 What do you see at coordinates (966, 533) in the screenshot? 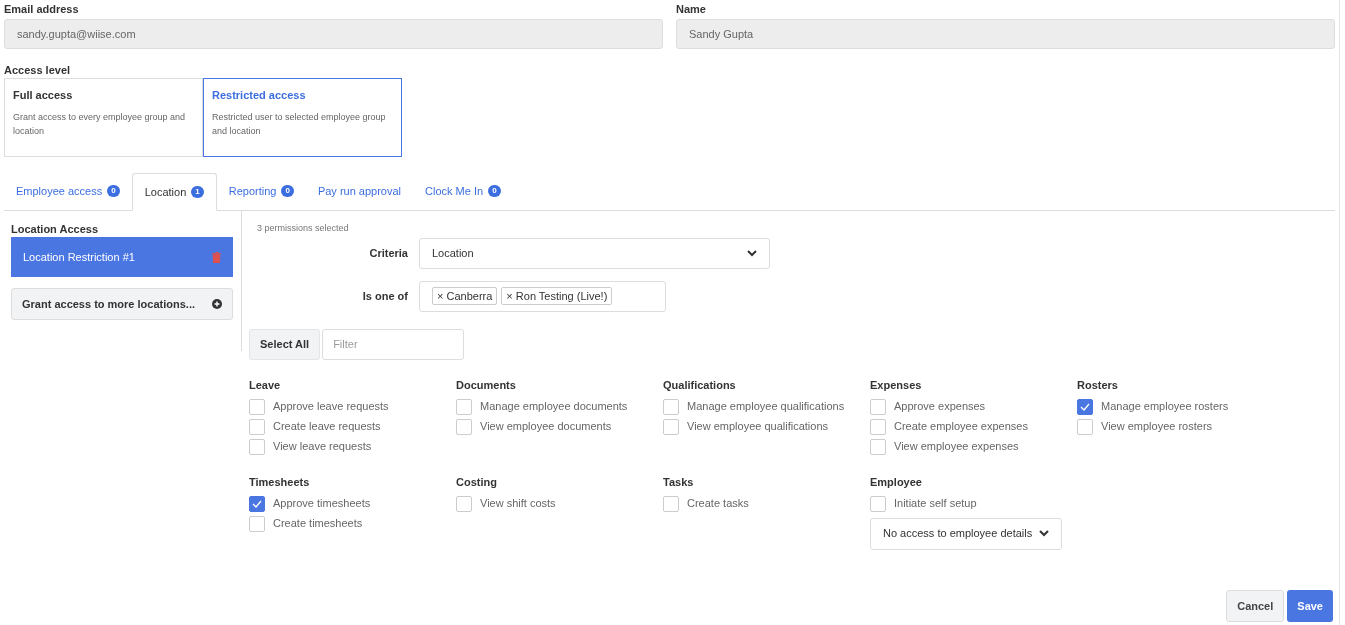
I see `employee-details-select: No access to employee details` at bounding box center [966, 533].